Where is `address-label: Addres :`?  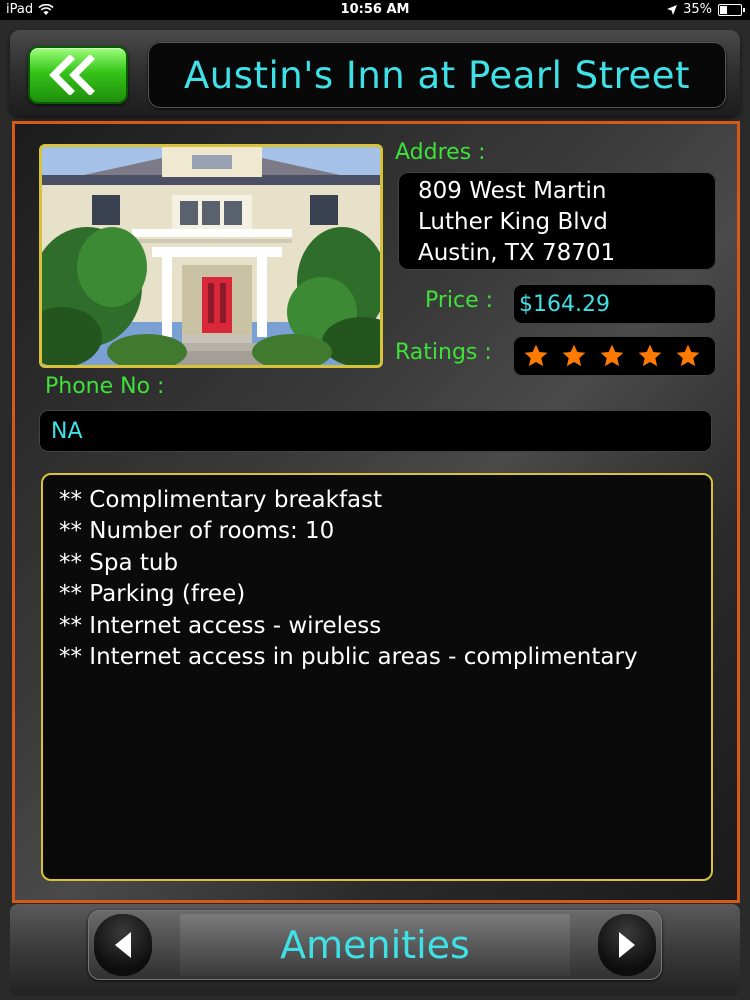
address-label: Addres : is located at coordinates (440, 152).